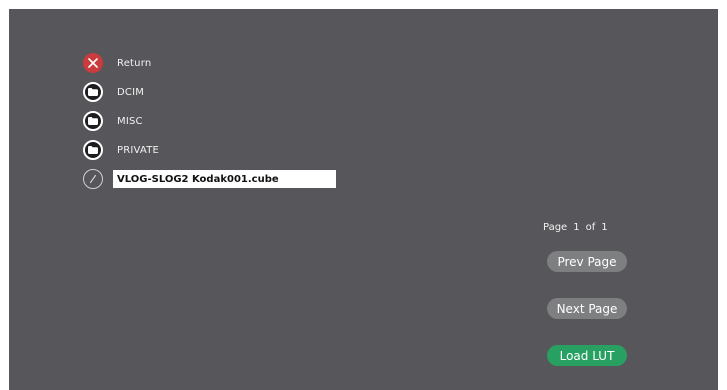 The width and height of the screenshot is (727, 390). Describe the element at coordinates (134, 63) in the screenshot. I see `list-item-label: Return` at that location.